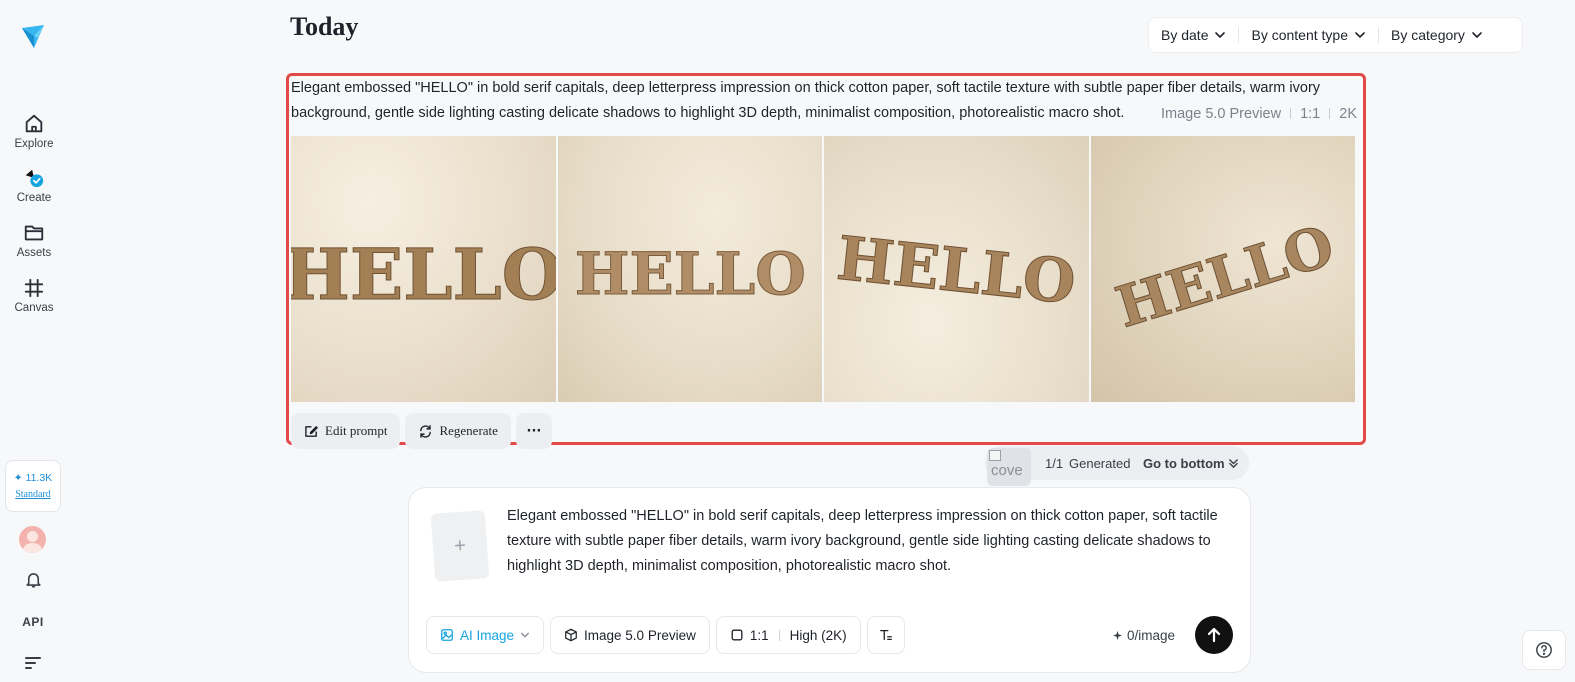 The image size is (1575, 682). I want to click on generated-count: 1/1, so click(1054, 463).